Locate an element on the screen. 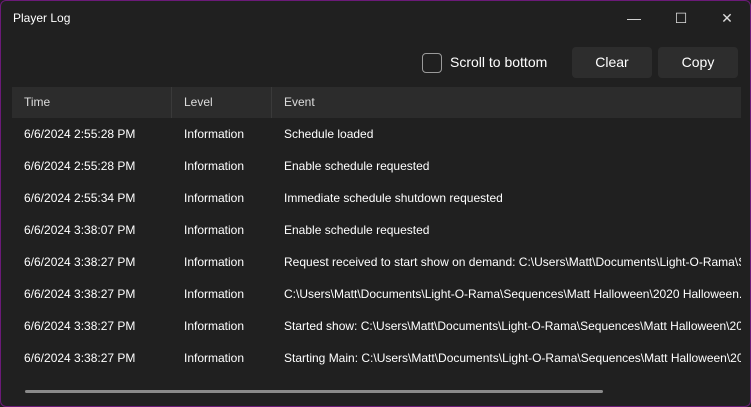 This screenshot has height=407, width=751. event-cell: Schedule loaded is located at coordinates (329, 134).